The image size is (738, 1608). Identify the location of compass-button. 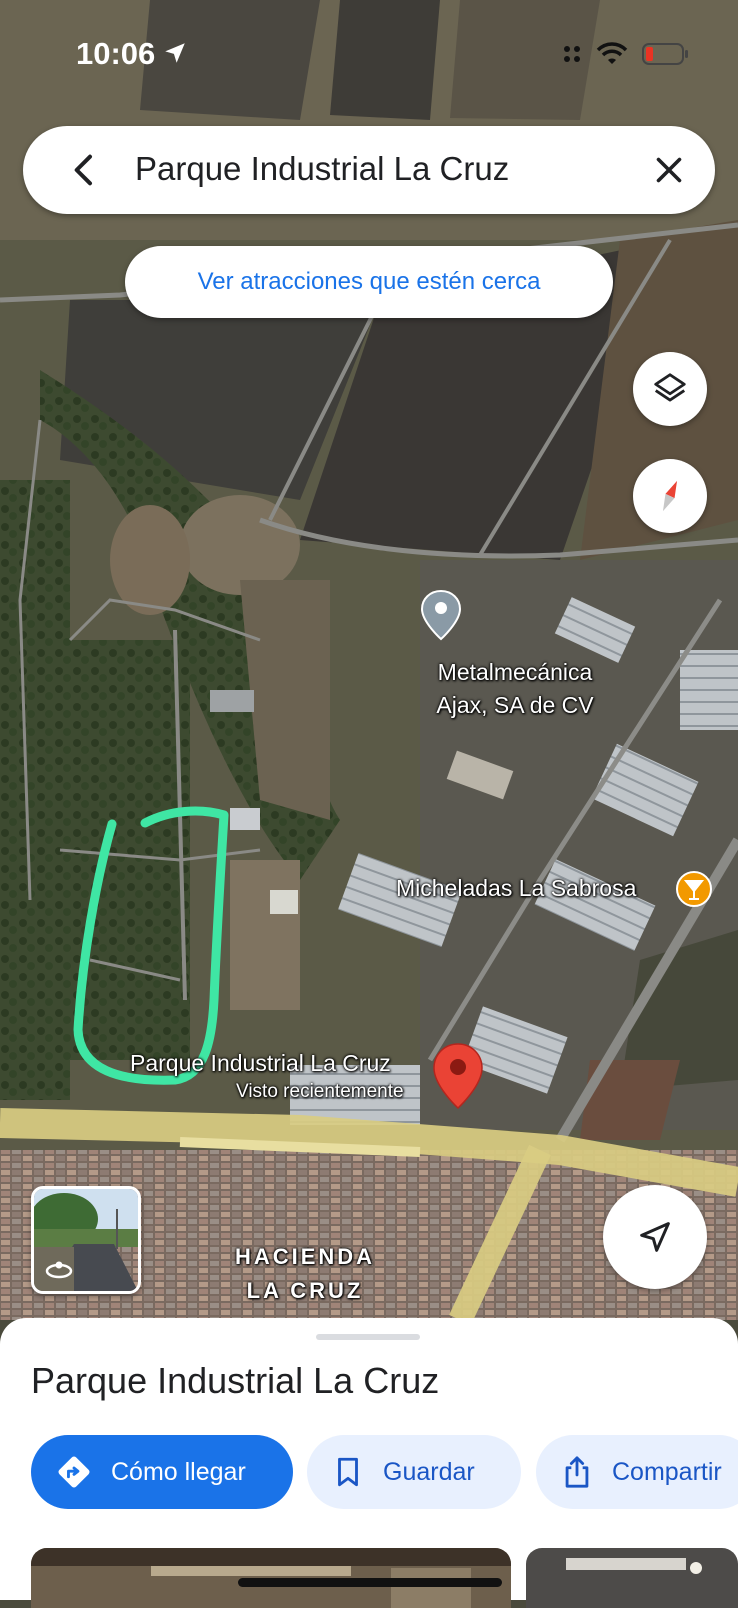
(670, 496).